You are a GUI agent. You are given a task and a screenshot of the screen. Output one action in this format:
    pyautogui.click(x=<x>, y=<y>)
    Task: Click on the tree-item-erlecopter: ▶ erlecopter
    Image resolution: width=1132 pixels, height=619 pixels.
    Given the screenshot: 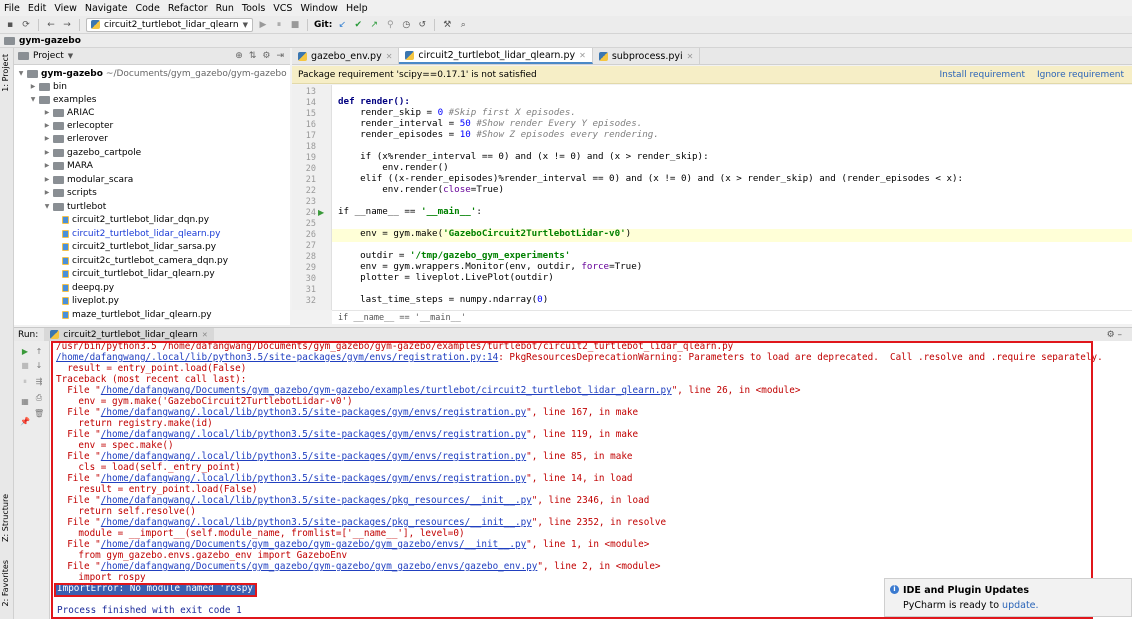 What is the action you would take?
    pyautogui.click(x=79, y=125)
    